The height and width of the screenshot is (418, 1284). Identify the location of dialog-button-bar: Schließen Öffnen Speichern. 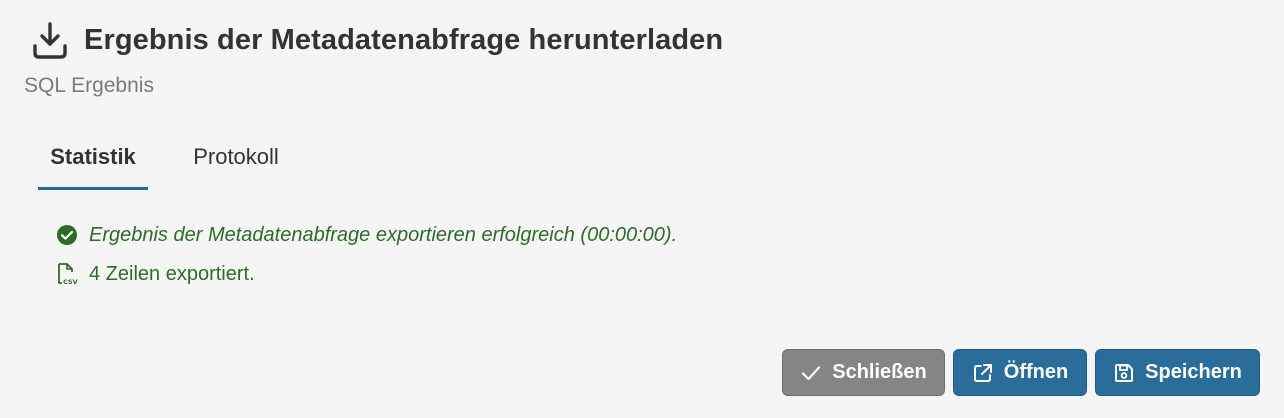
(1021, 372).